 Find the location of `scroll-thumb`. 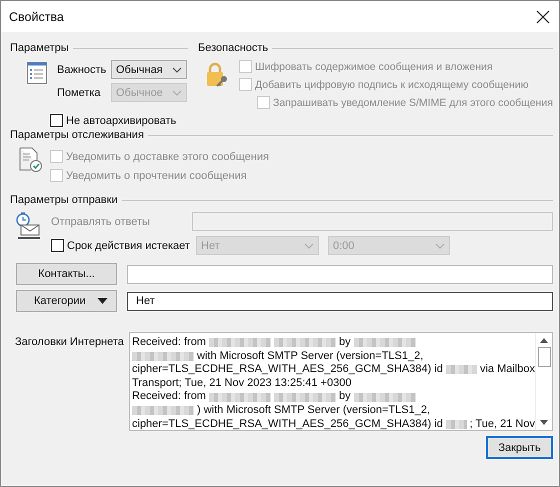

scroll-thumb is located at coordinates (544, 357).